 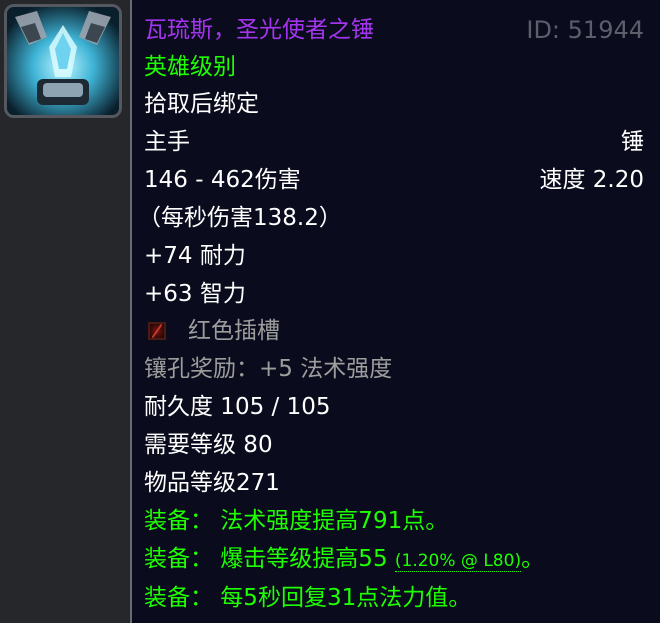 What do you see at coordinates (190, 67) in the screenshot?
I see `item-quality: 英雄级别` at bounding box center [190, 67].